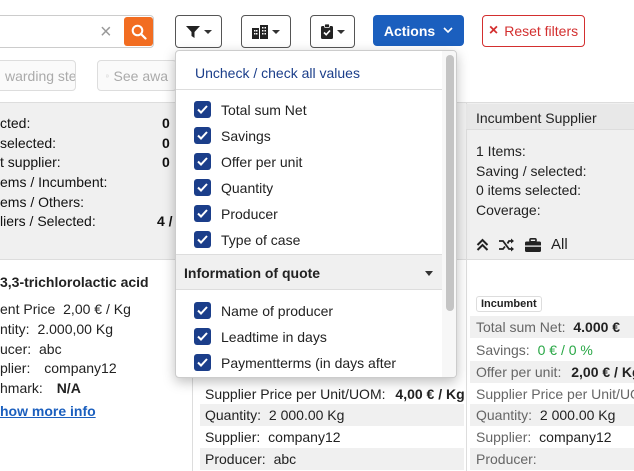 This screenshot has height=471, width=634. What do you see at coordinates (260, 31) in the screenshot?
I see `building-icon` at bounding box center [260, 31].